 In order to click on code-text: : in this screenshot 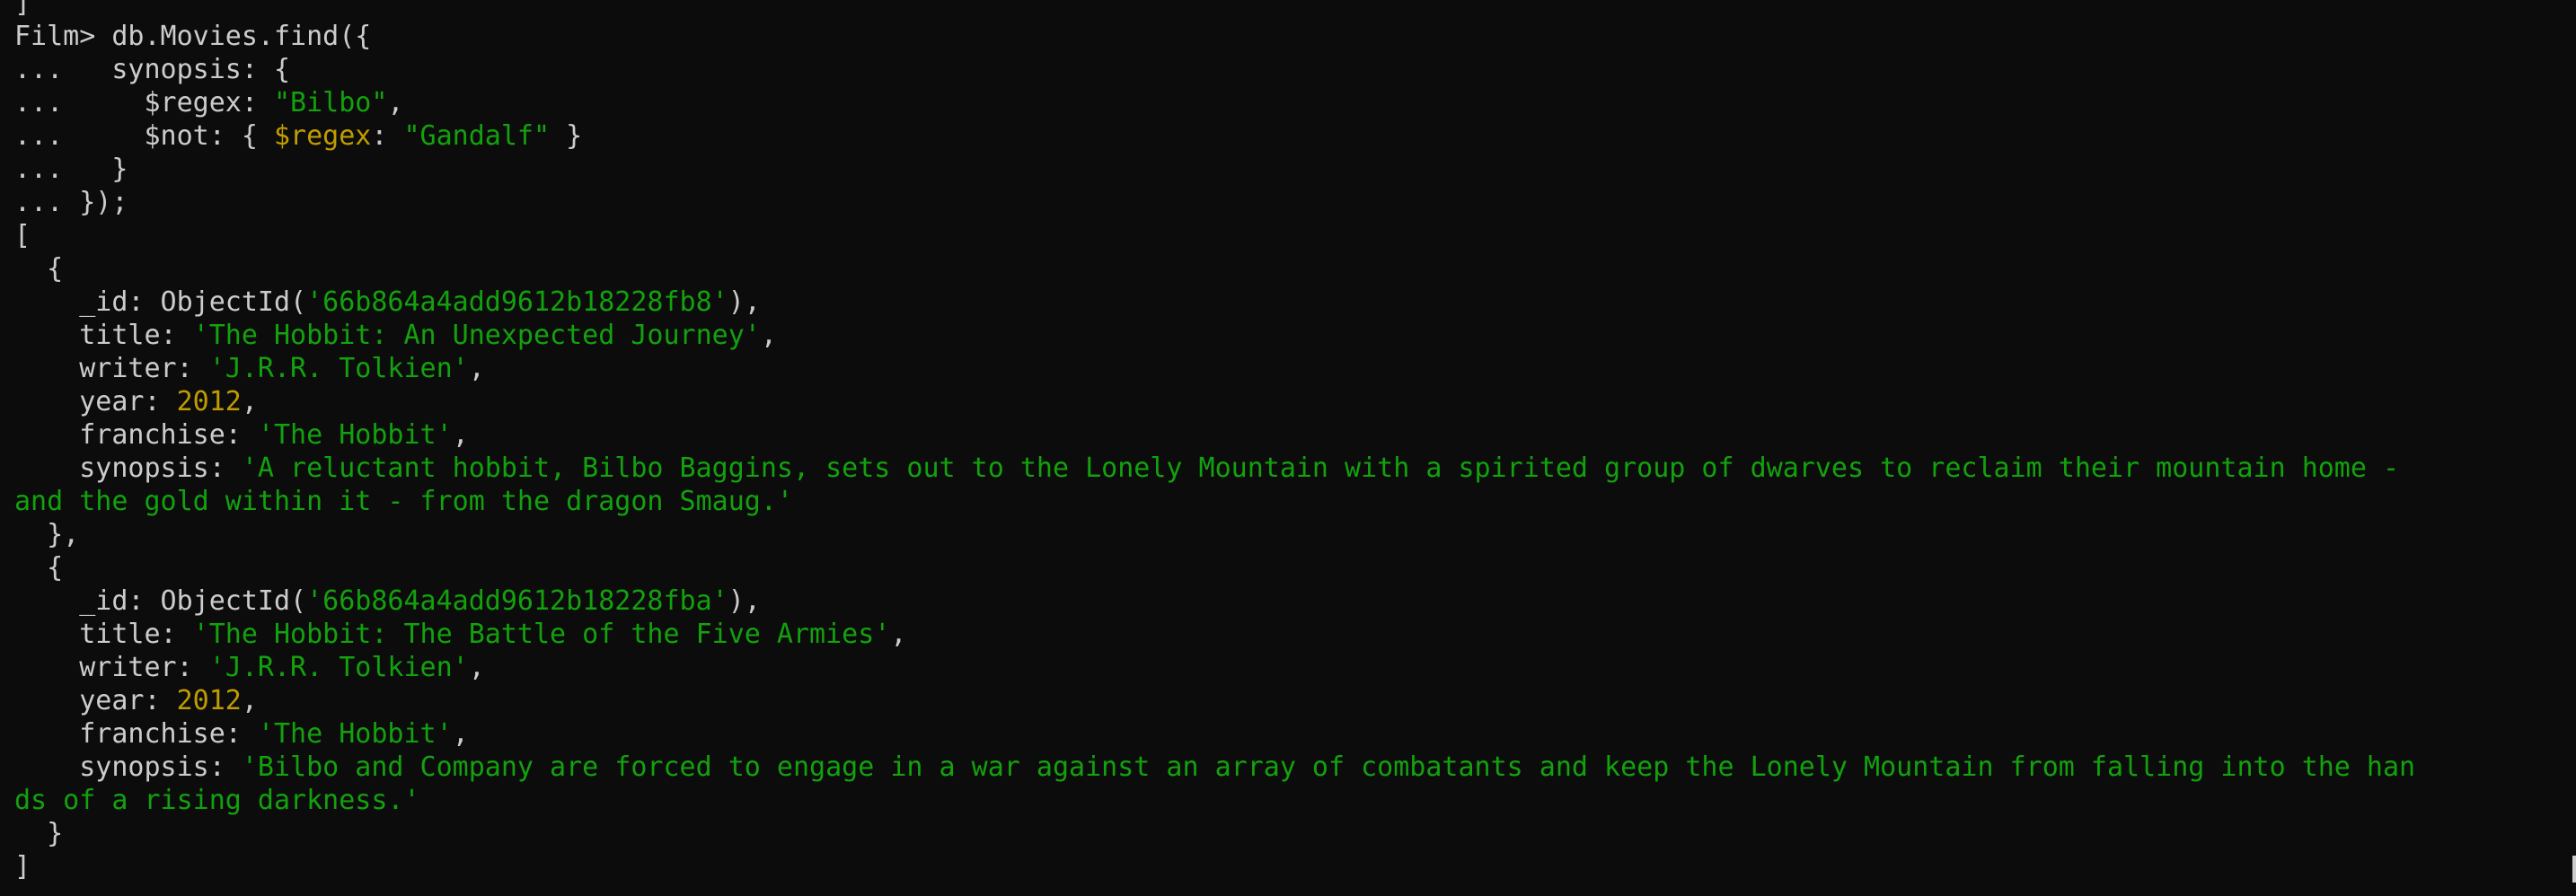, I will do `click(387, 136)`.